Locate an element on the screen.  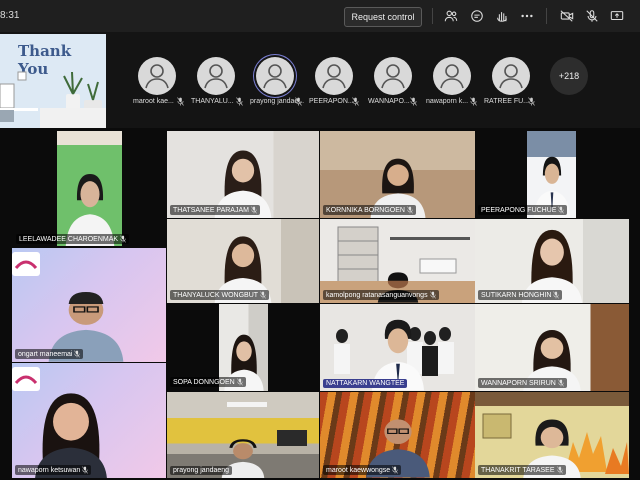
chat-icon is located at coordinates (477, 16).